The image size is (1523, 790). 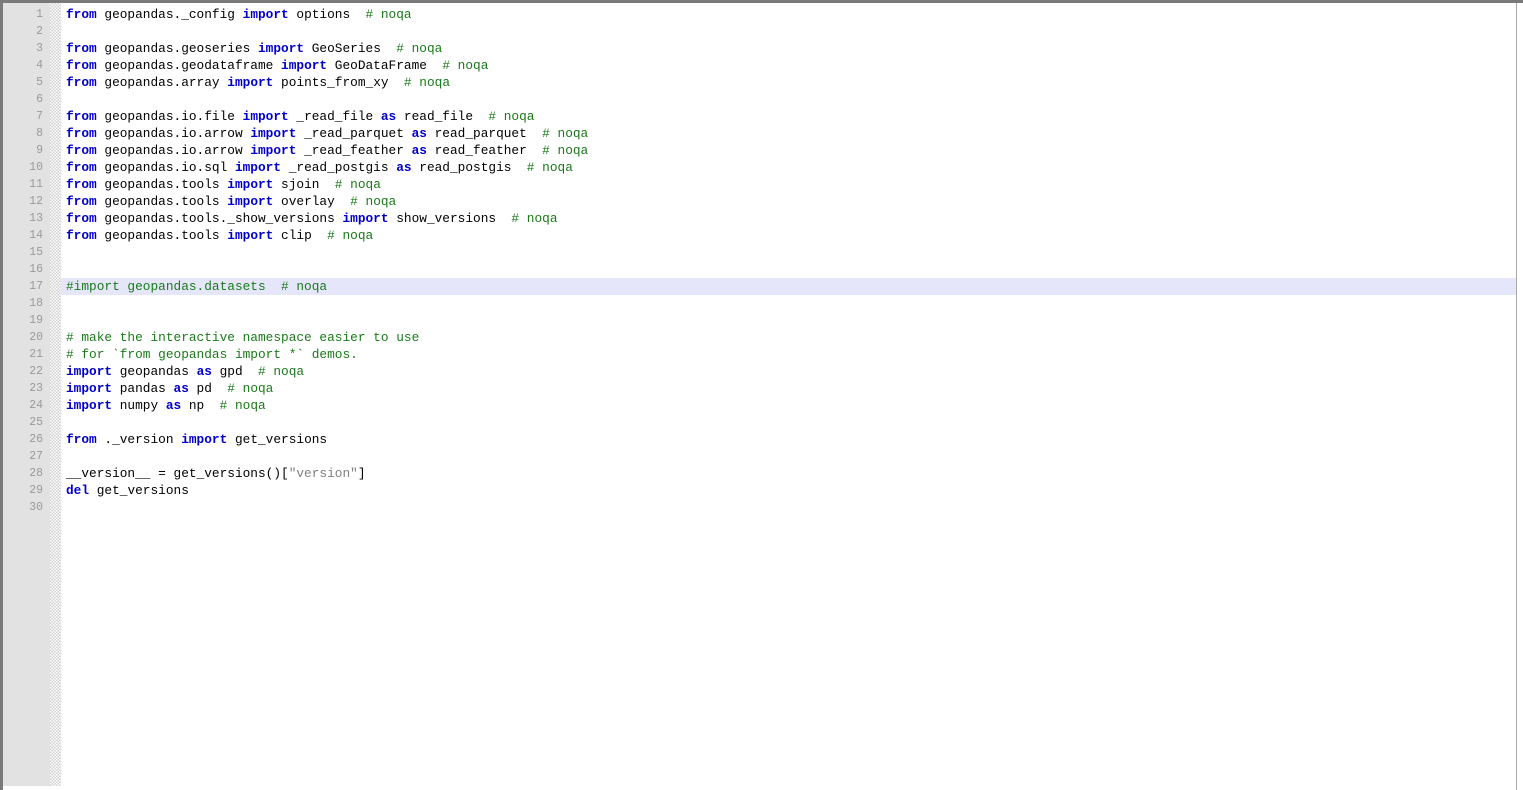 I want to click on code-line: from geopandas.tools import clip # noqa, so click(x=217, y=235).